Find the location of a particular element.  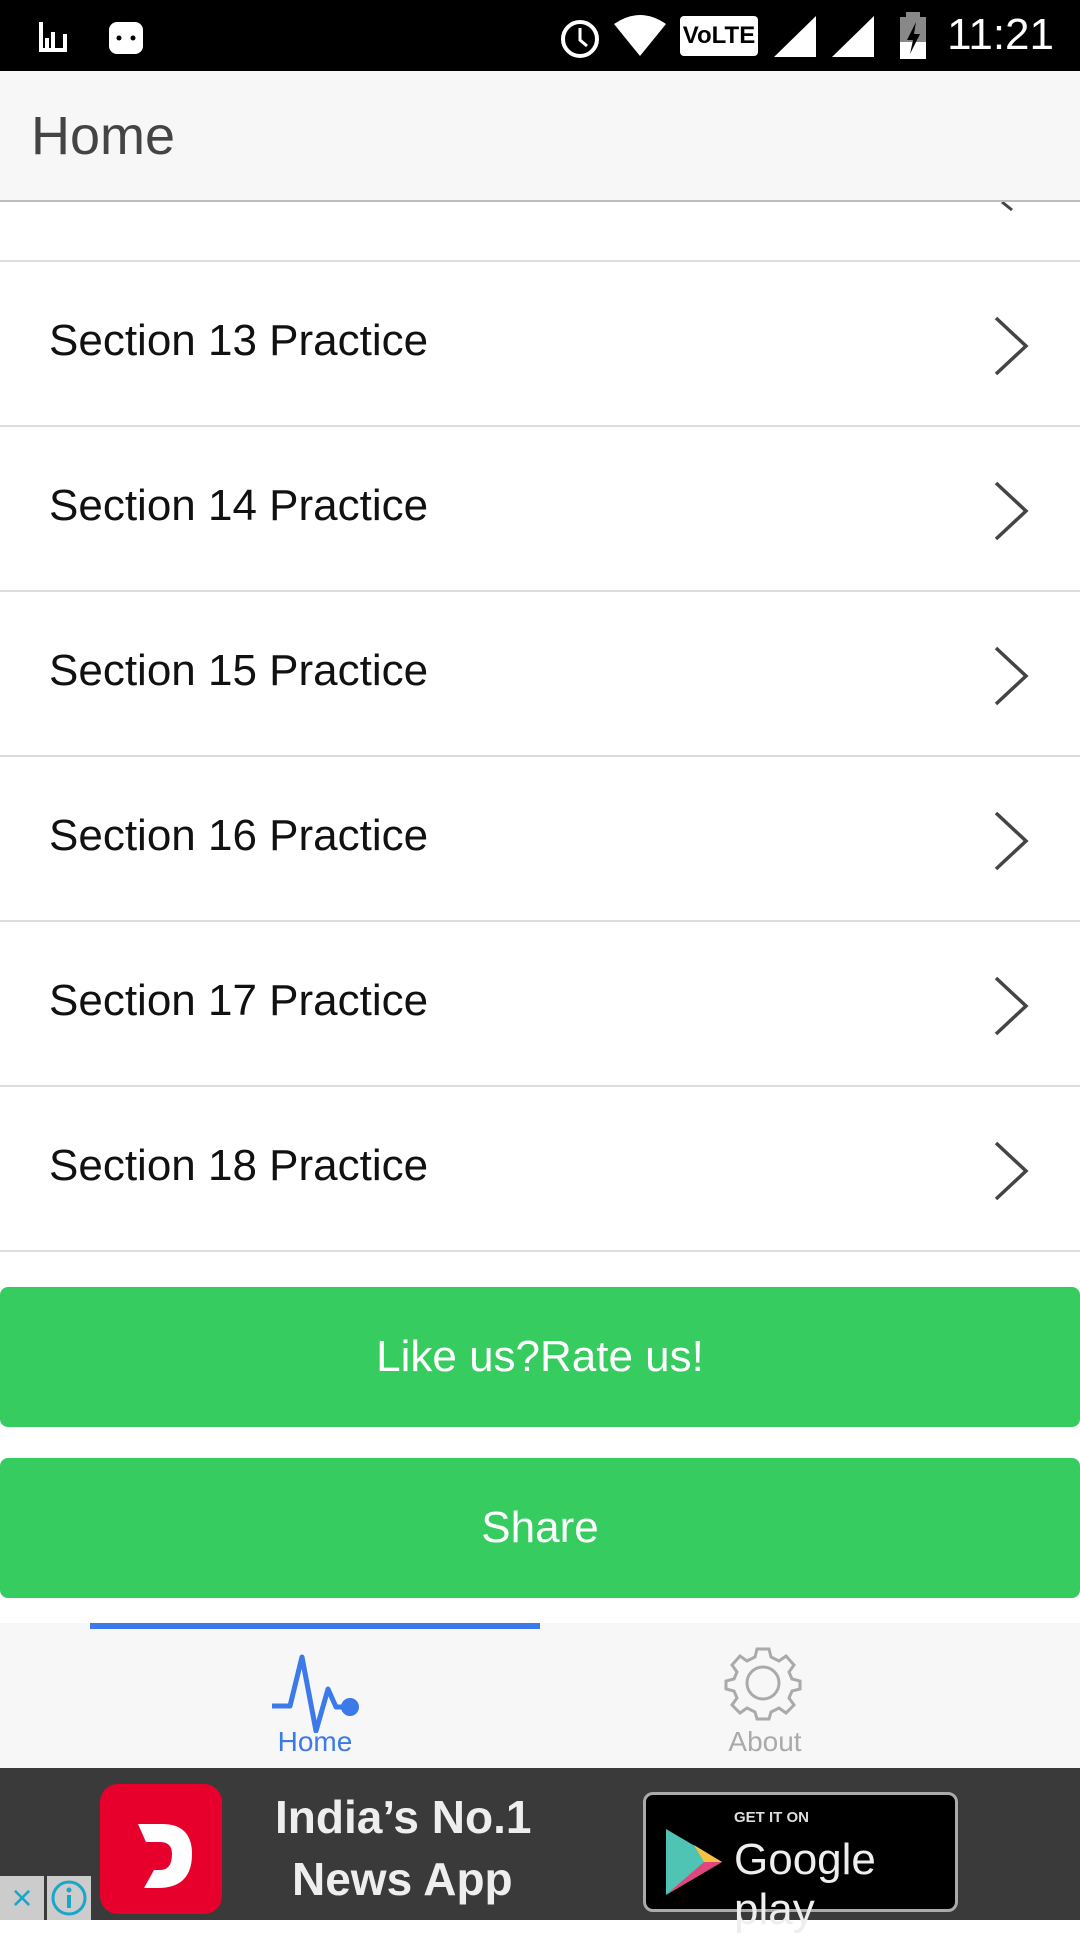

bottom-tab-bar: Home About is located at coordinates (540, 1695).